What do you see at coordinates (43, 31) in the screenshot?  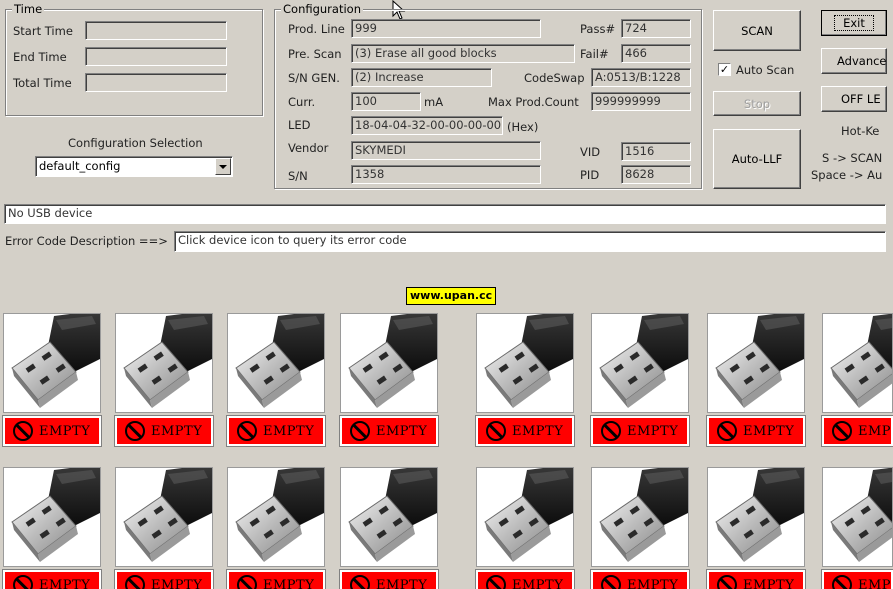 I see `start-time-label: Start Time` at bounding box center [43, 31].